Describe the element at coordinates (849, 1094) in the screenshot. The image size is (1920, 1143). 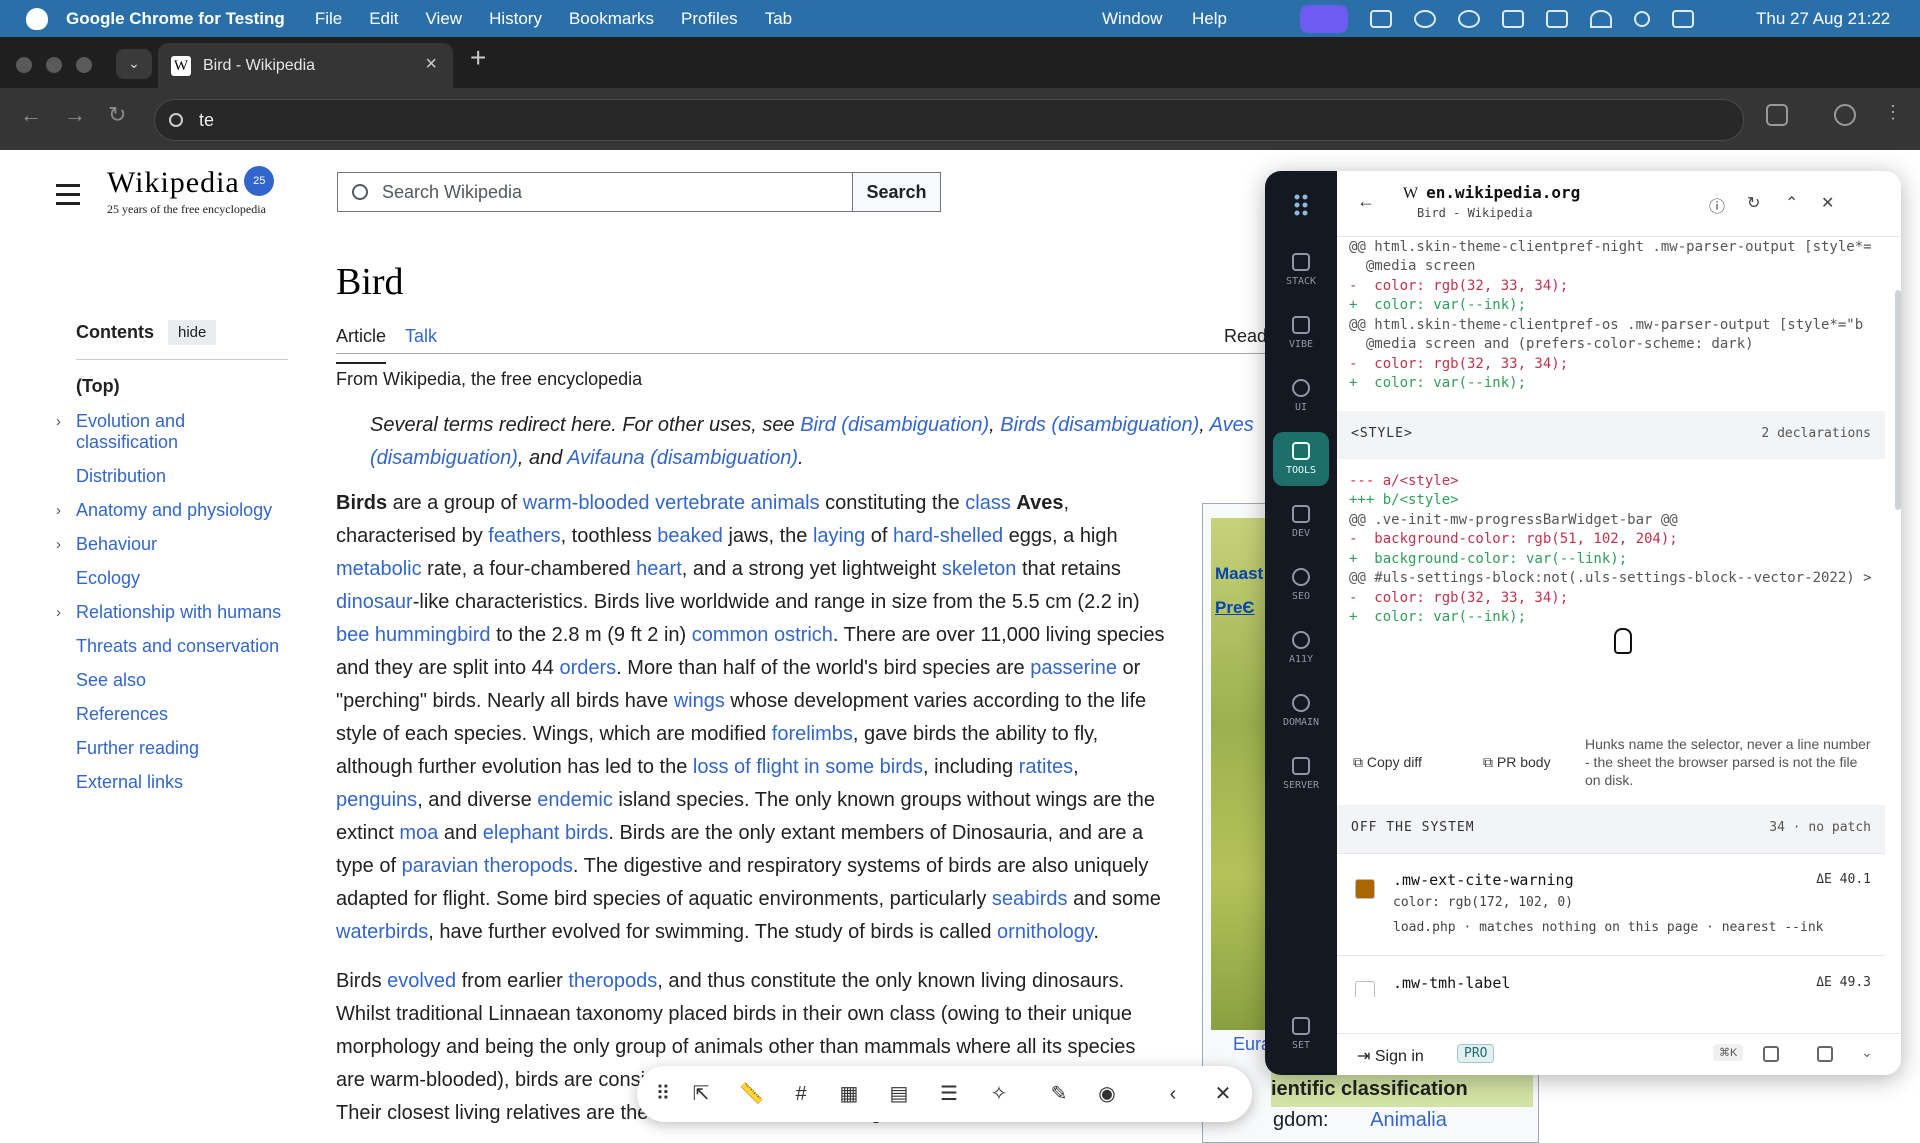
I see `layout-grid-icon: ▦` at that location.